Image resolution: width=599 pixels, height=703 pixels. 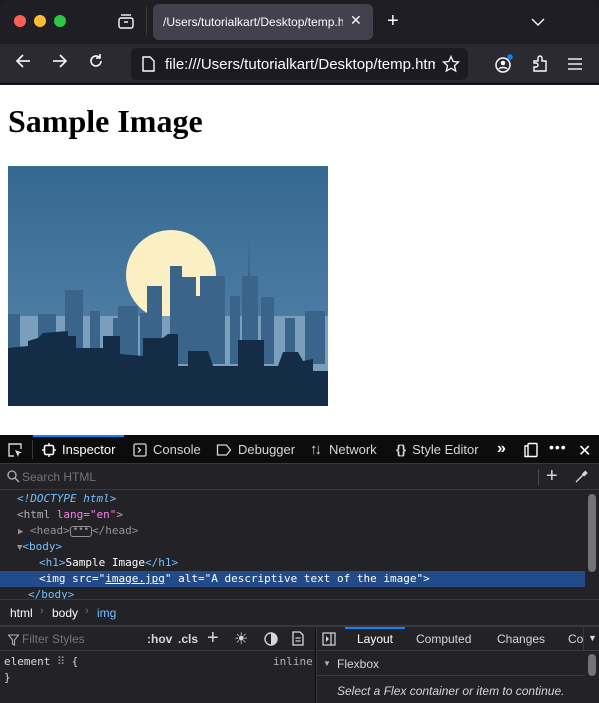 What do you see at coordinates (253, 22) in the screenshot?
I see `tab-title: /Users/tutorialkart/Desktop/temp.html` at bounding box center [253, 22].